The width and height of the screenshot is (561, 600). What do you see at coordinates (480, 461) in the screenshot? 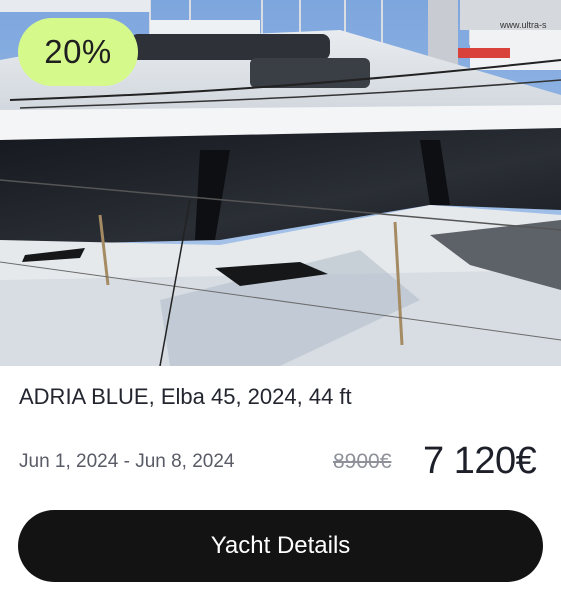
I see `discounted-price: 7 120€` at bounding box center [480, 461].